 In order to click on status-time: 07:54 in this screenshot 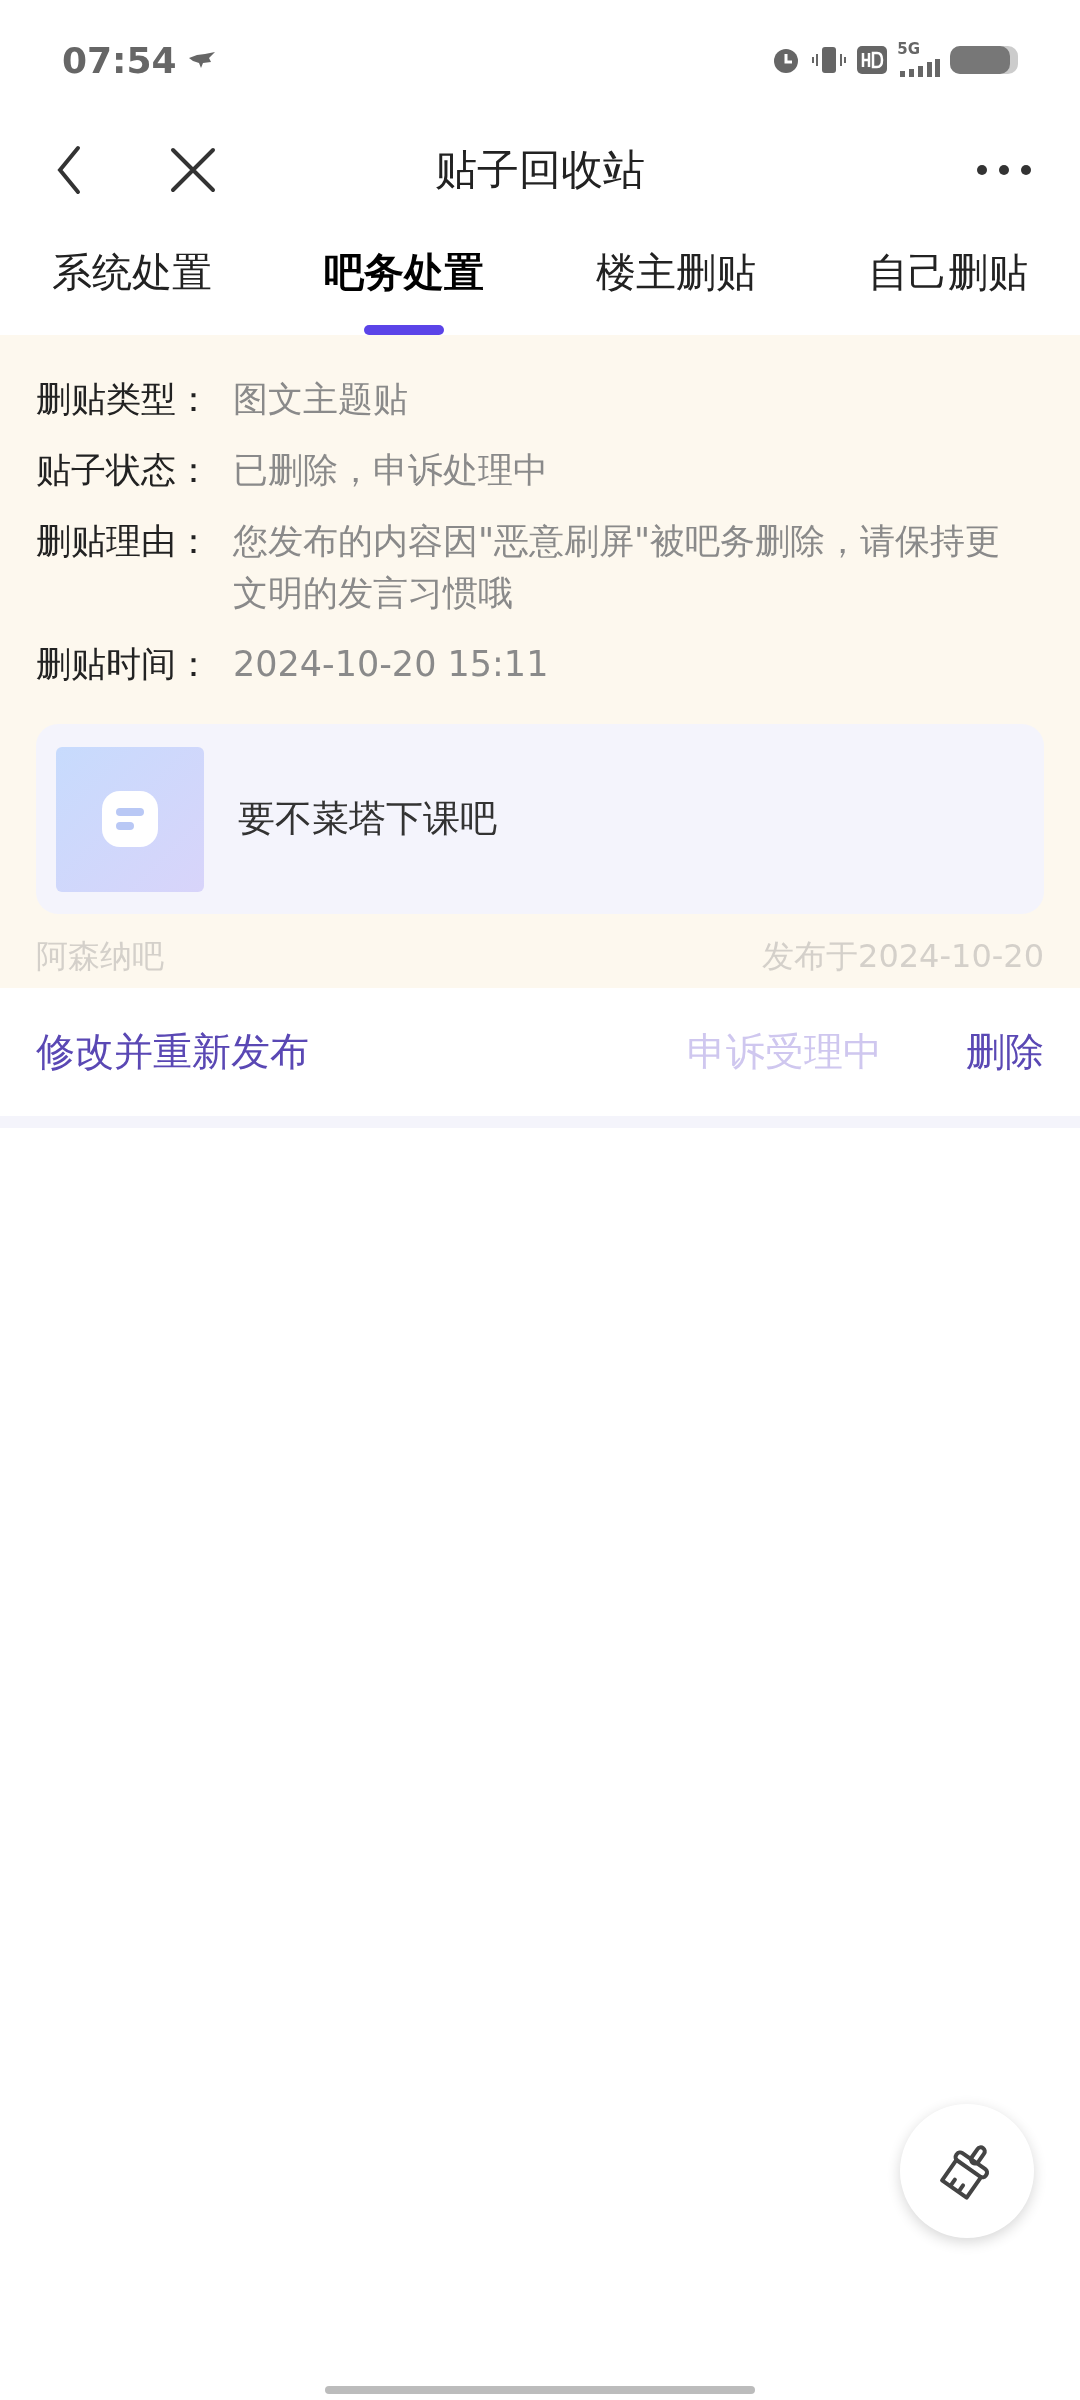, I will do `click(119, 60)`.